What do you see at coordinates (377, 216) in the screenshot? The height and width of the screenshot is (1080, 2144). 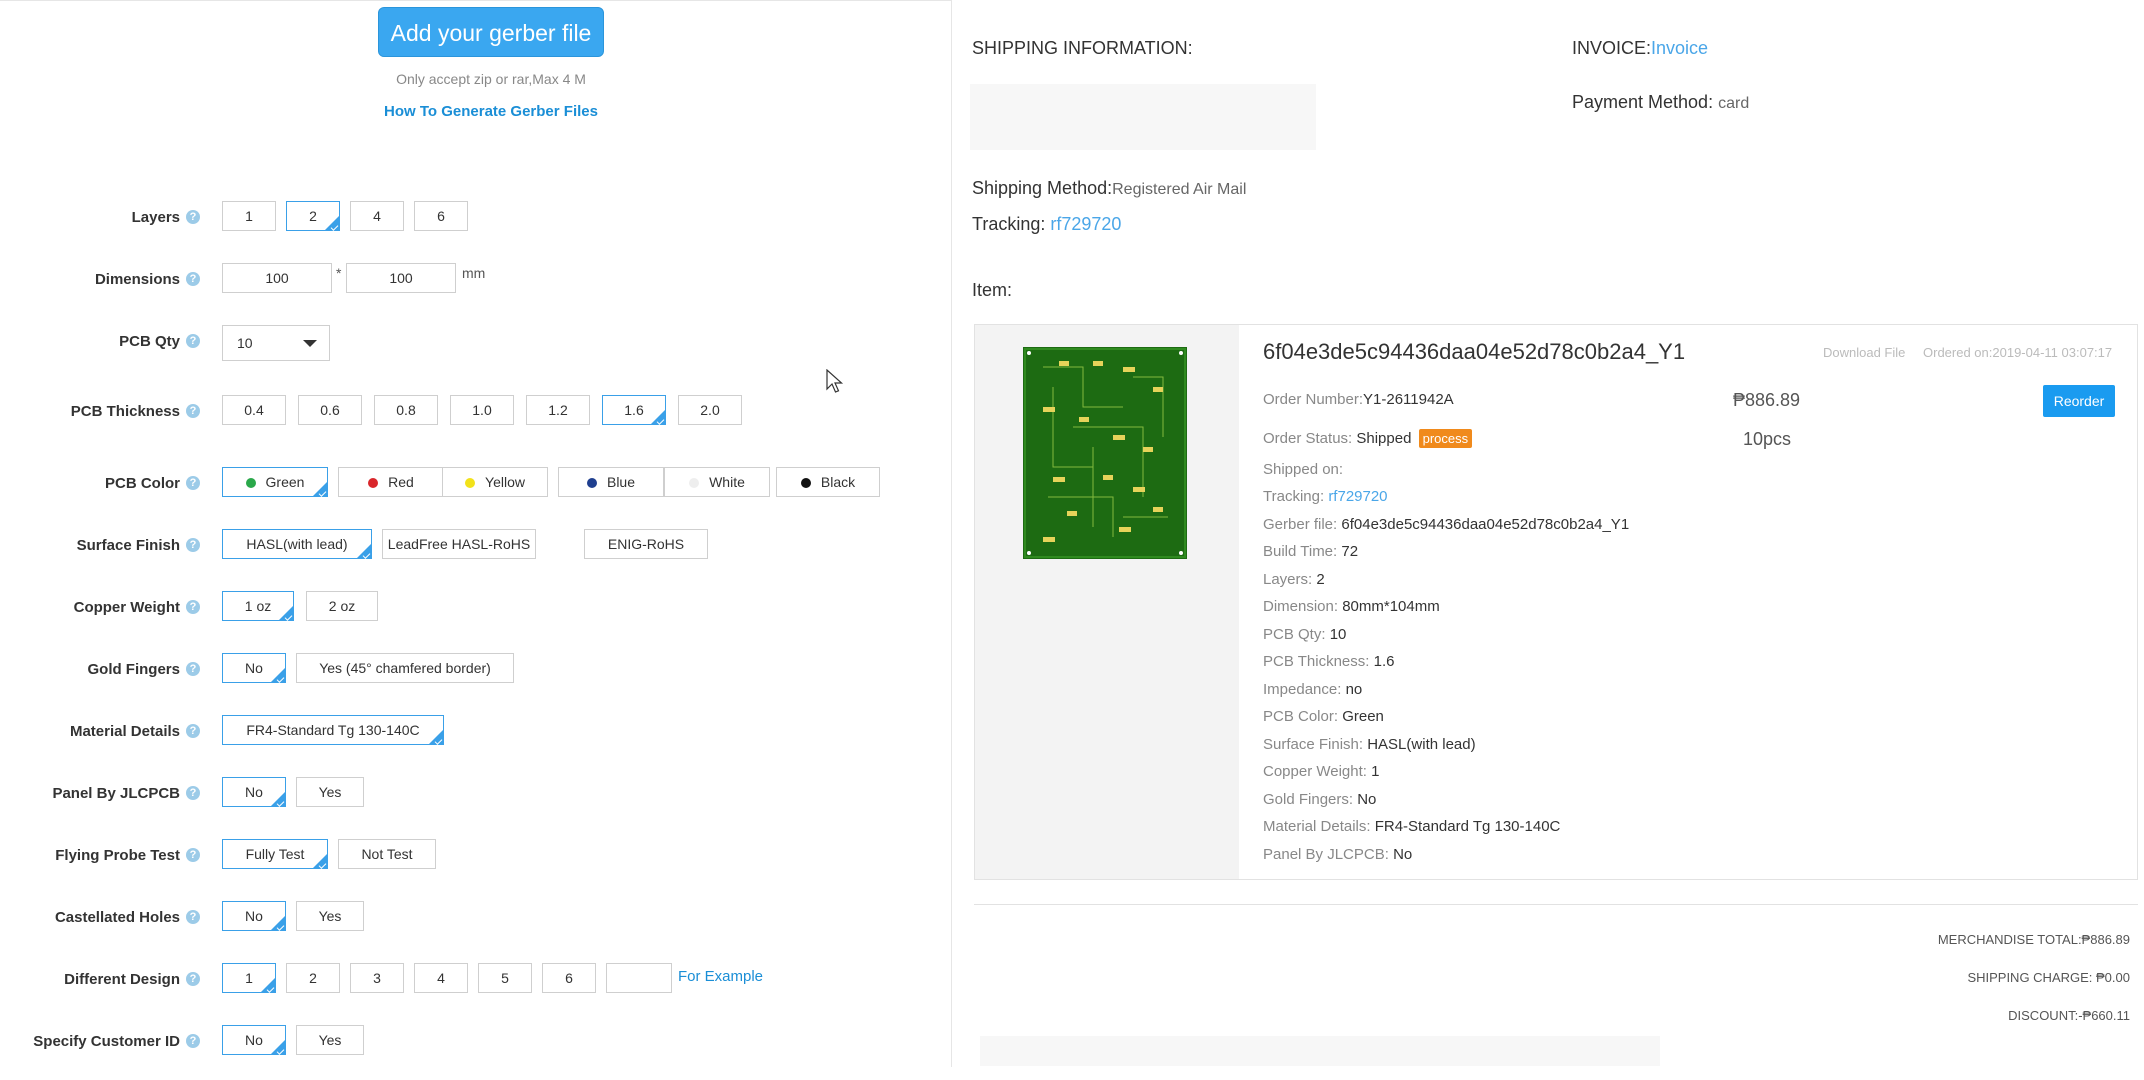 I see `layers-option-4: 4` at bounding box center [377, 216].